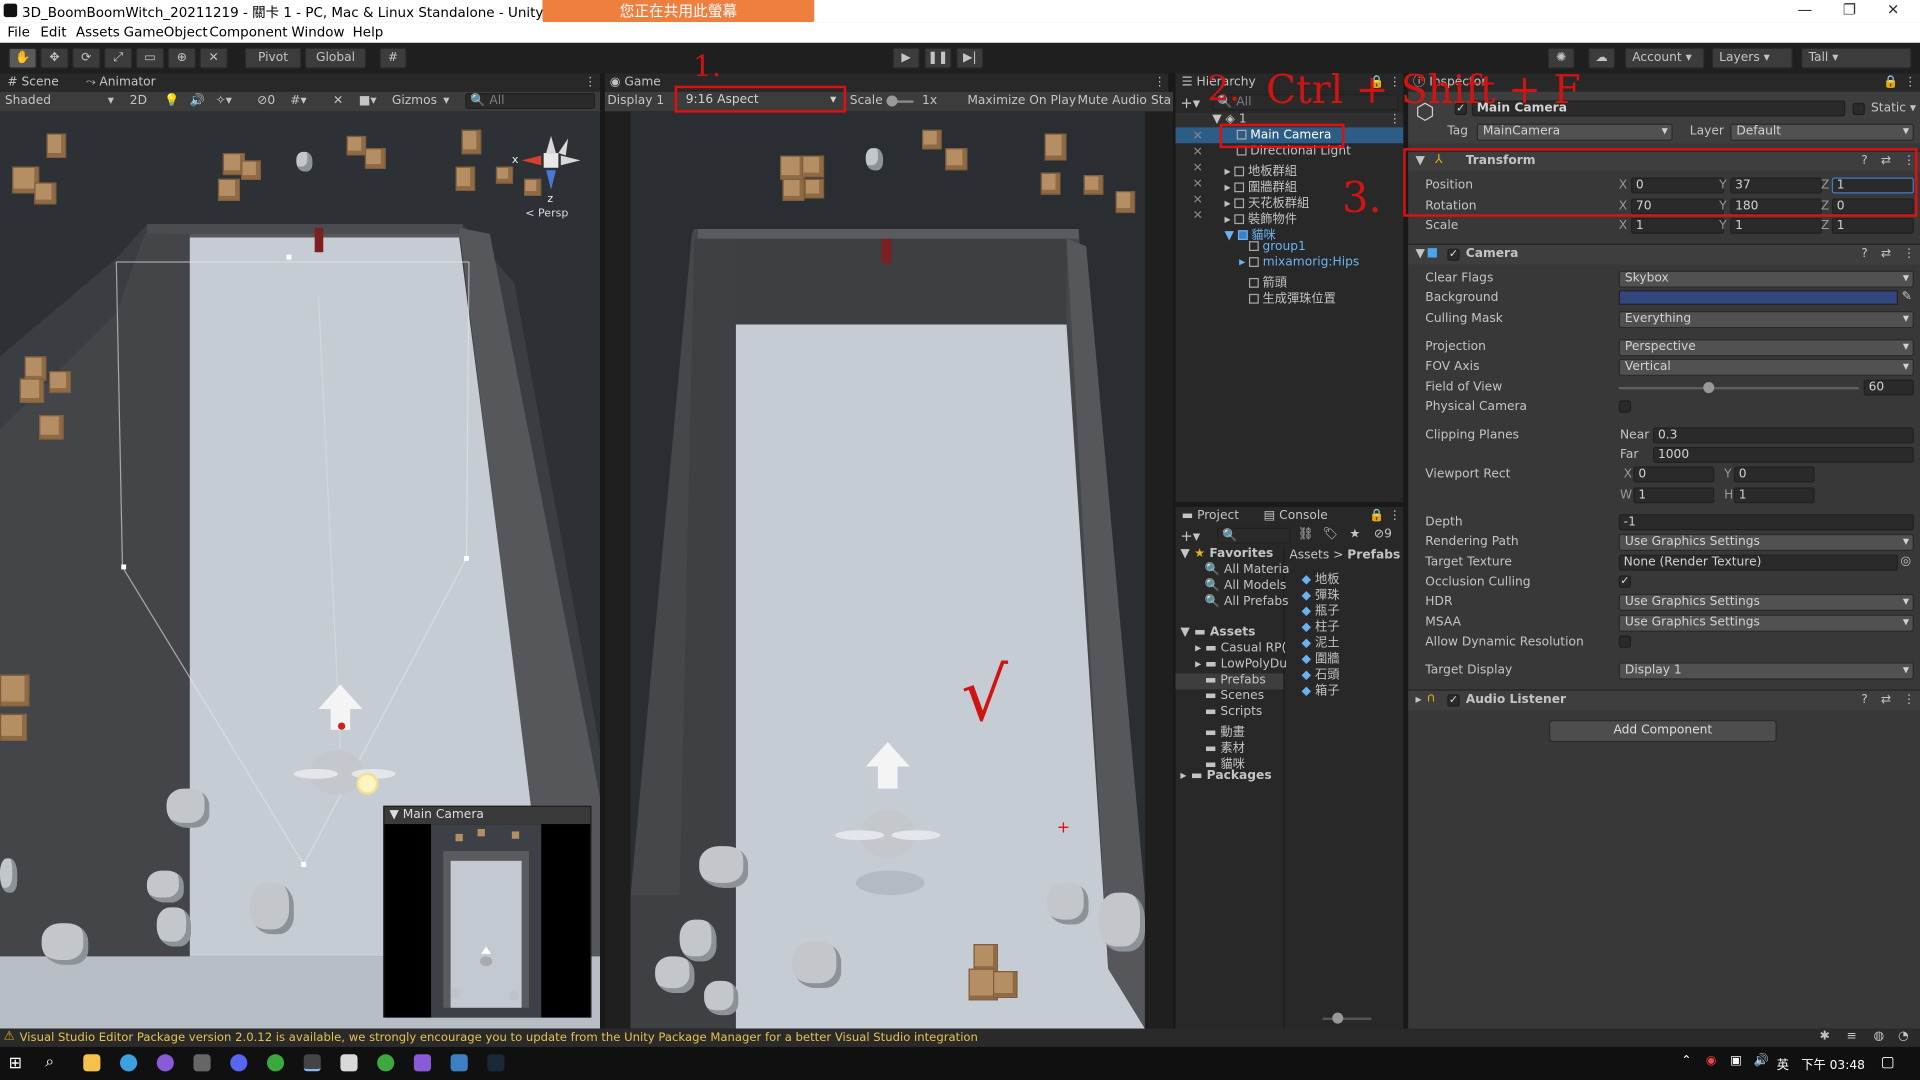 The height and width of the screenshot is (1080, 1920). I want to click on component-menu-icon: ⋮, so click(1909, 699).